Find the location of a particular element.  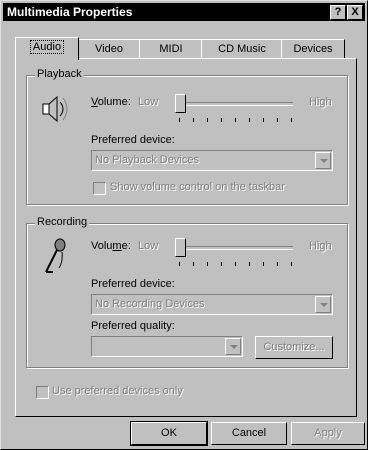

tab-devices: Devices is located at coordinates (313, 48).